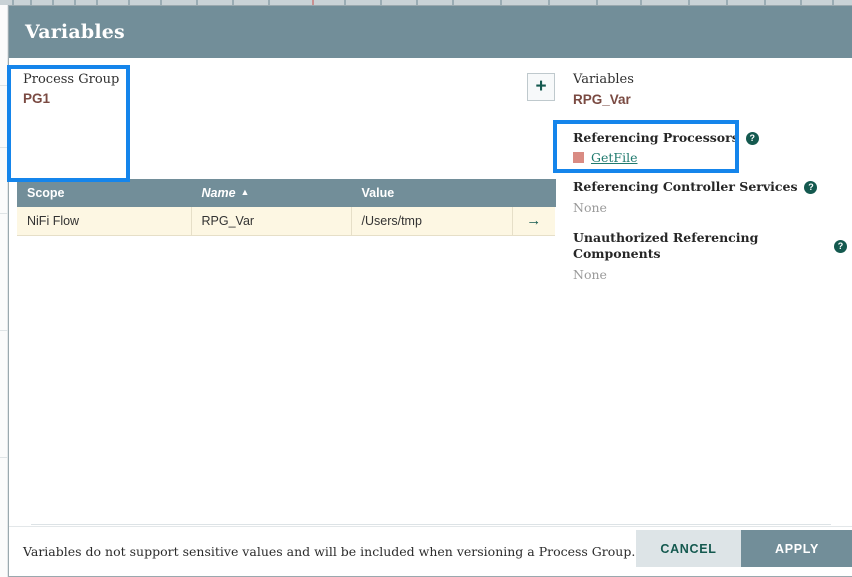 The height and width of the screenshot is (577, 852). I want to click on unauthorized-referencing-components-heading: Unauthorized Referencing Components ?, so click(710, 246).